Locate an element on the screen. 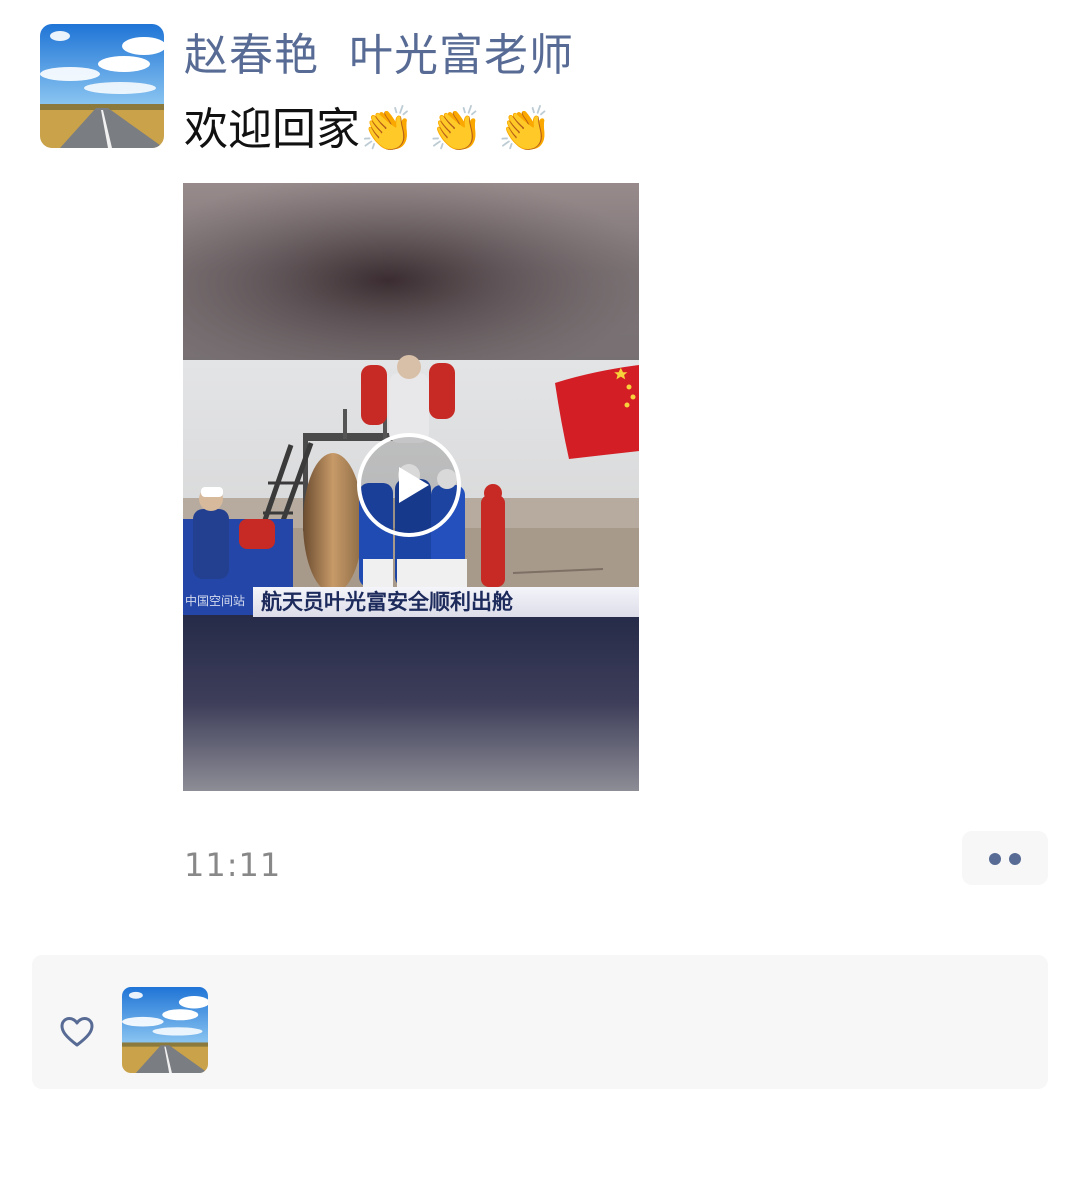 This screenshot has width=1080, height=1203. post-text: 欢迎回家👏 👏 👏 is located at coordinates (368, 129).